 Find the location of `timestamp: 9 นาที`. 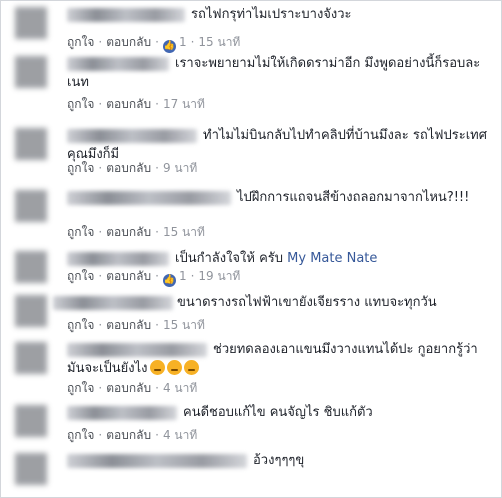

timestamp: 9 นาที is located at coordinates (180, 168).